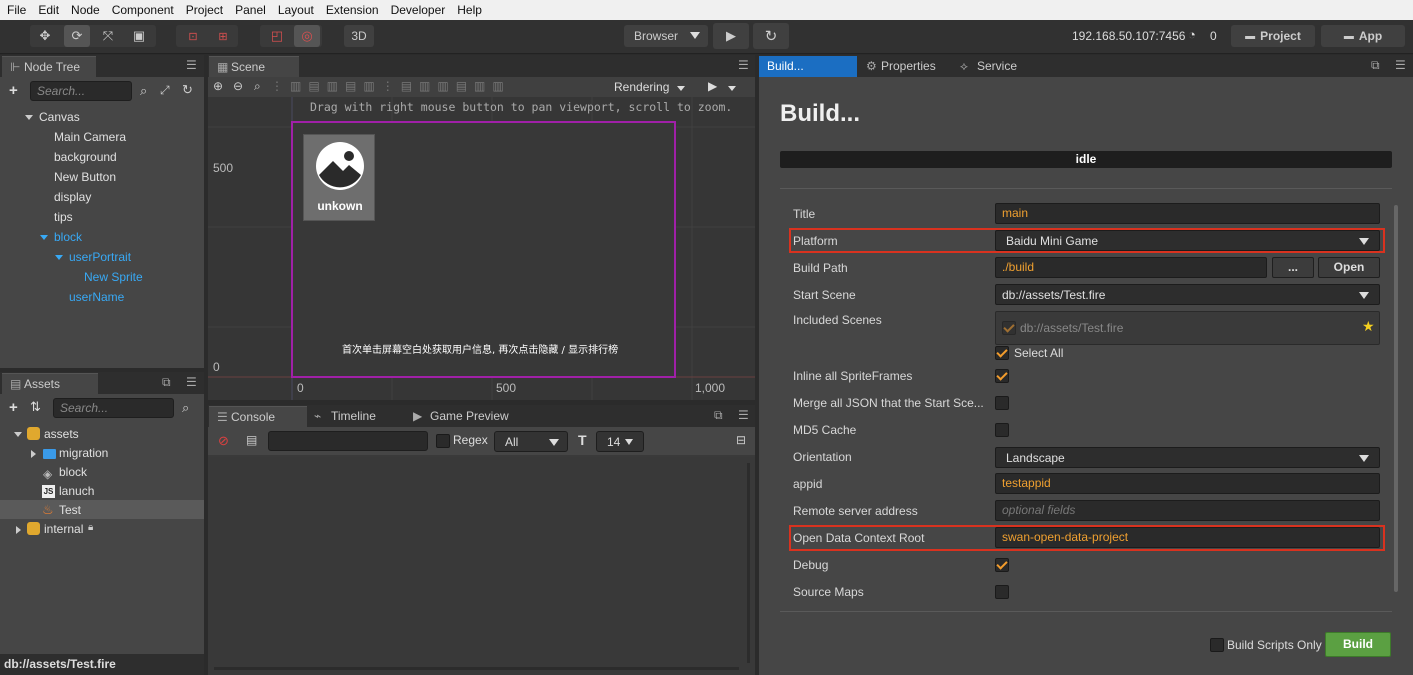 The width and height of the screenshot is (1413, 675). I want to click on asset-block: block, so click(73, 472).